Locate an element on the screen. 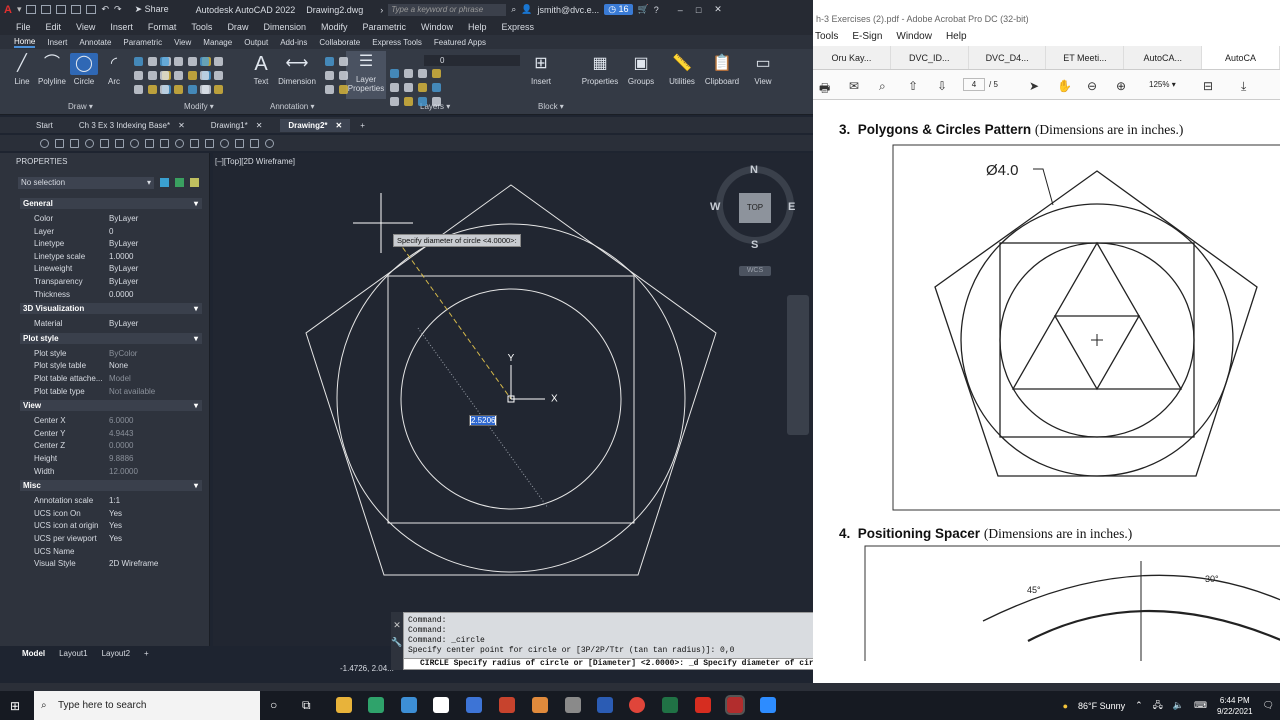 The height and width of the screenshot is (720, 1280). file-tab-3: Drawing2* ✕ is located at coordinates (315, 125).